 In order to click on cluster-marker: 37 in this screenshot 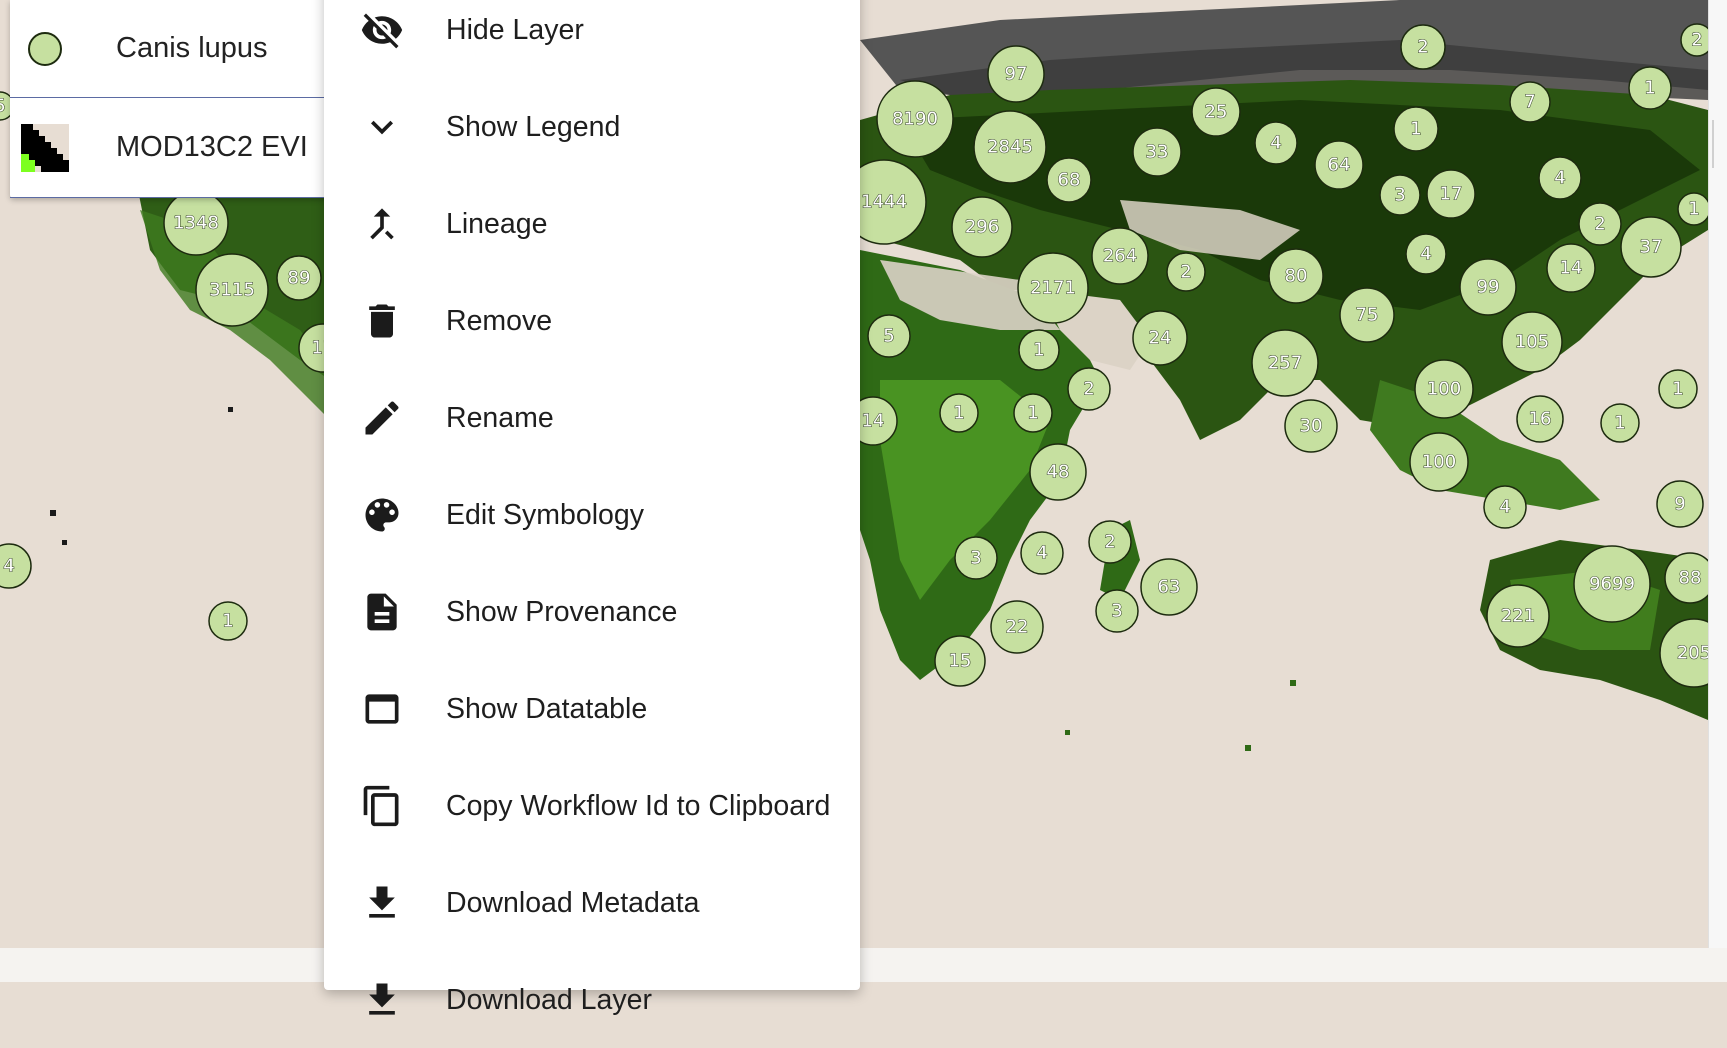, I will do `click(1651, 247)`.